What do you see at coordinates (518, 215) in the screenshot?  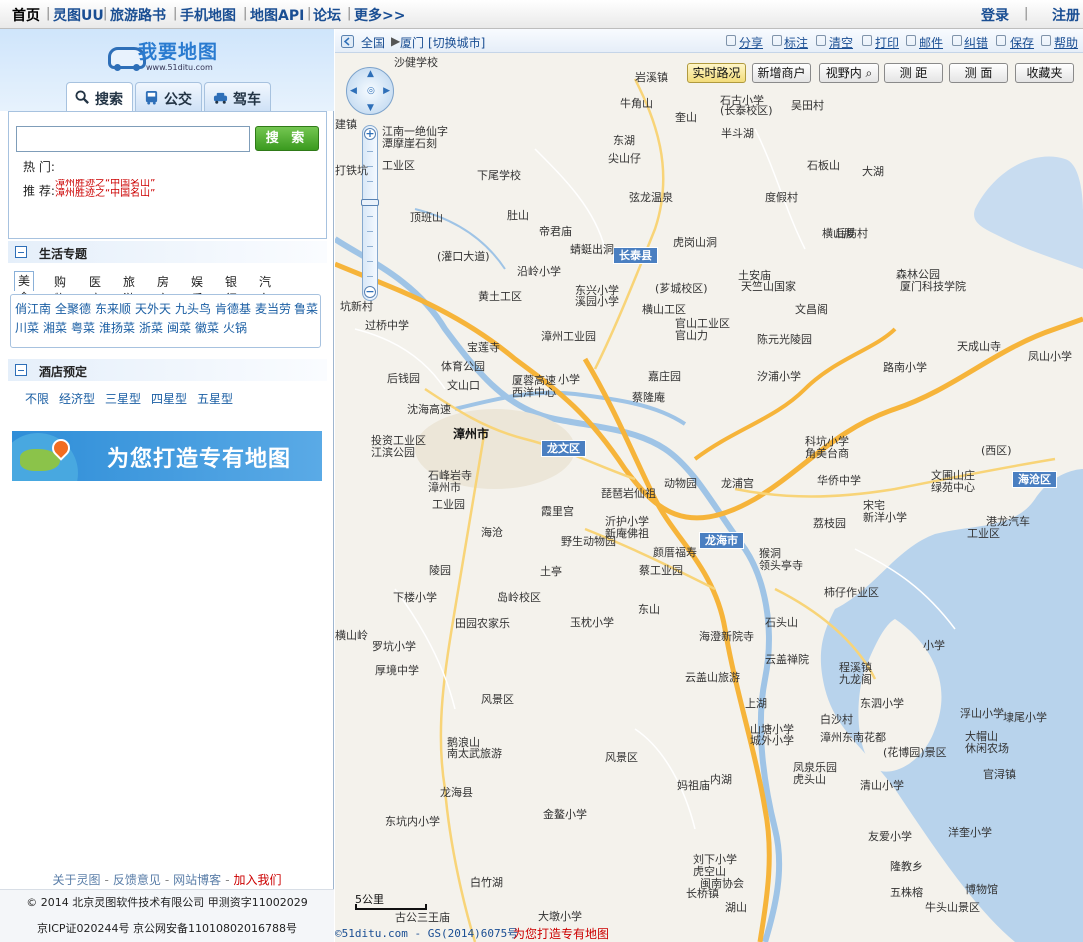 I see `map-place-label: 肚山` at bounding box center [518, 215].